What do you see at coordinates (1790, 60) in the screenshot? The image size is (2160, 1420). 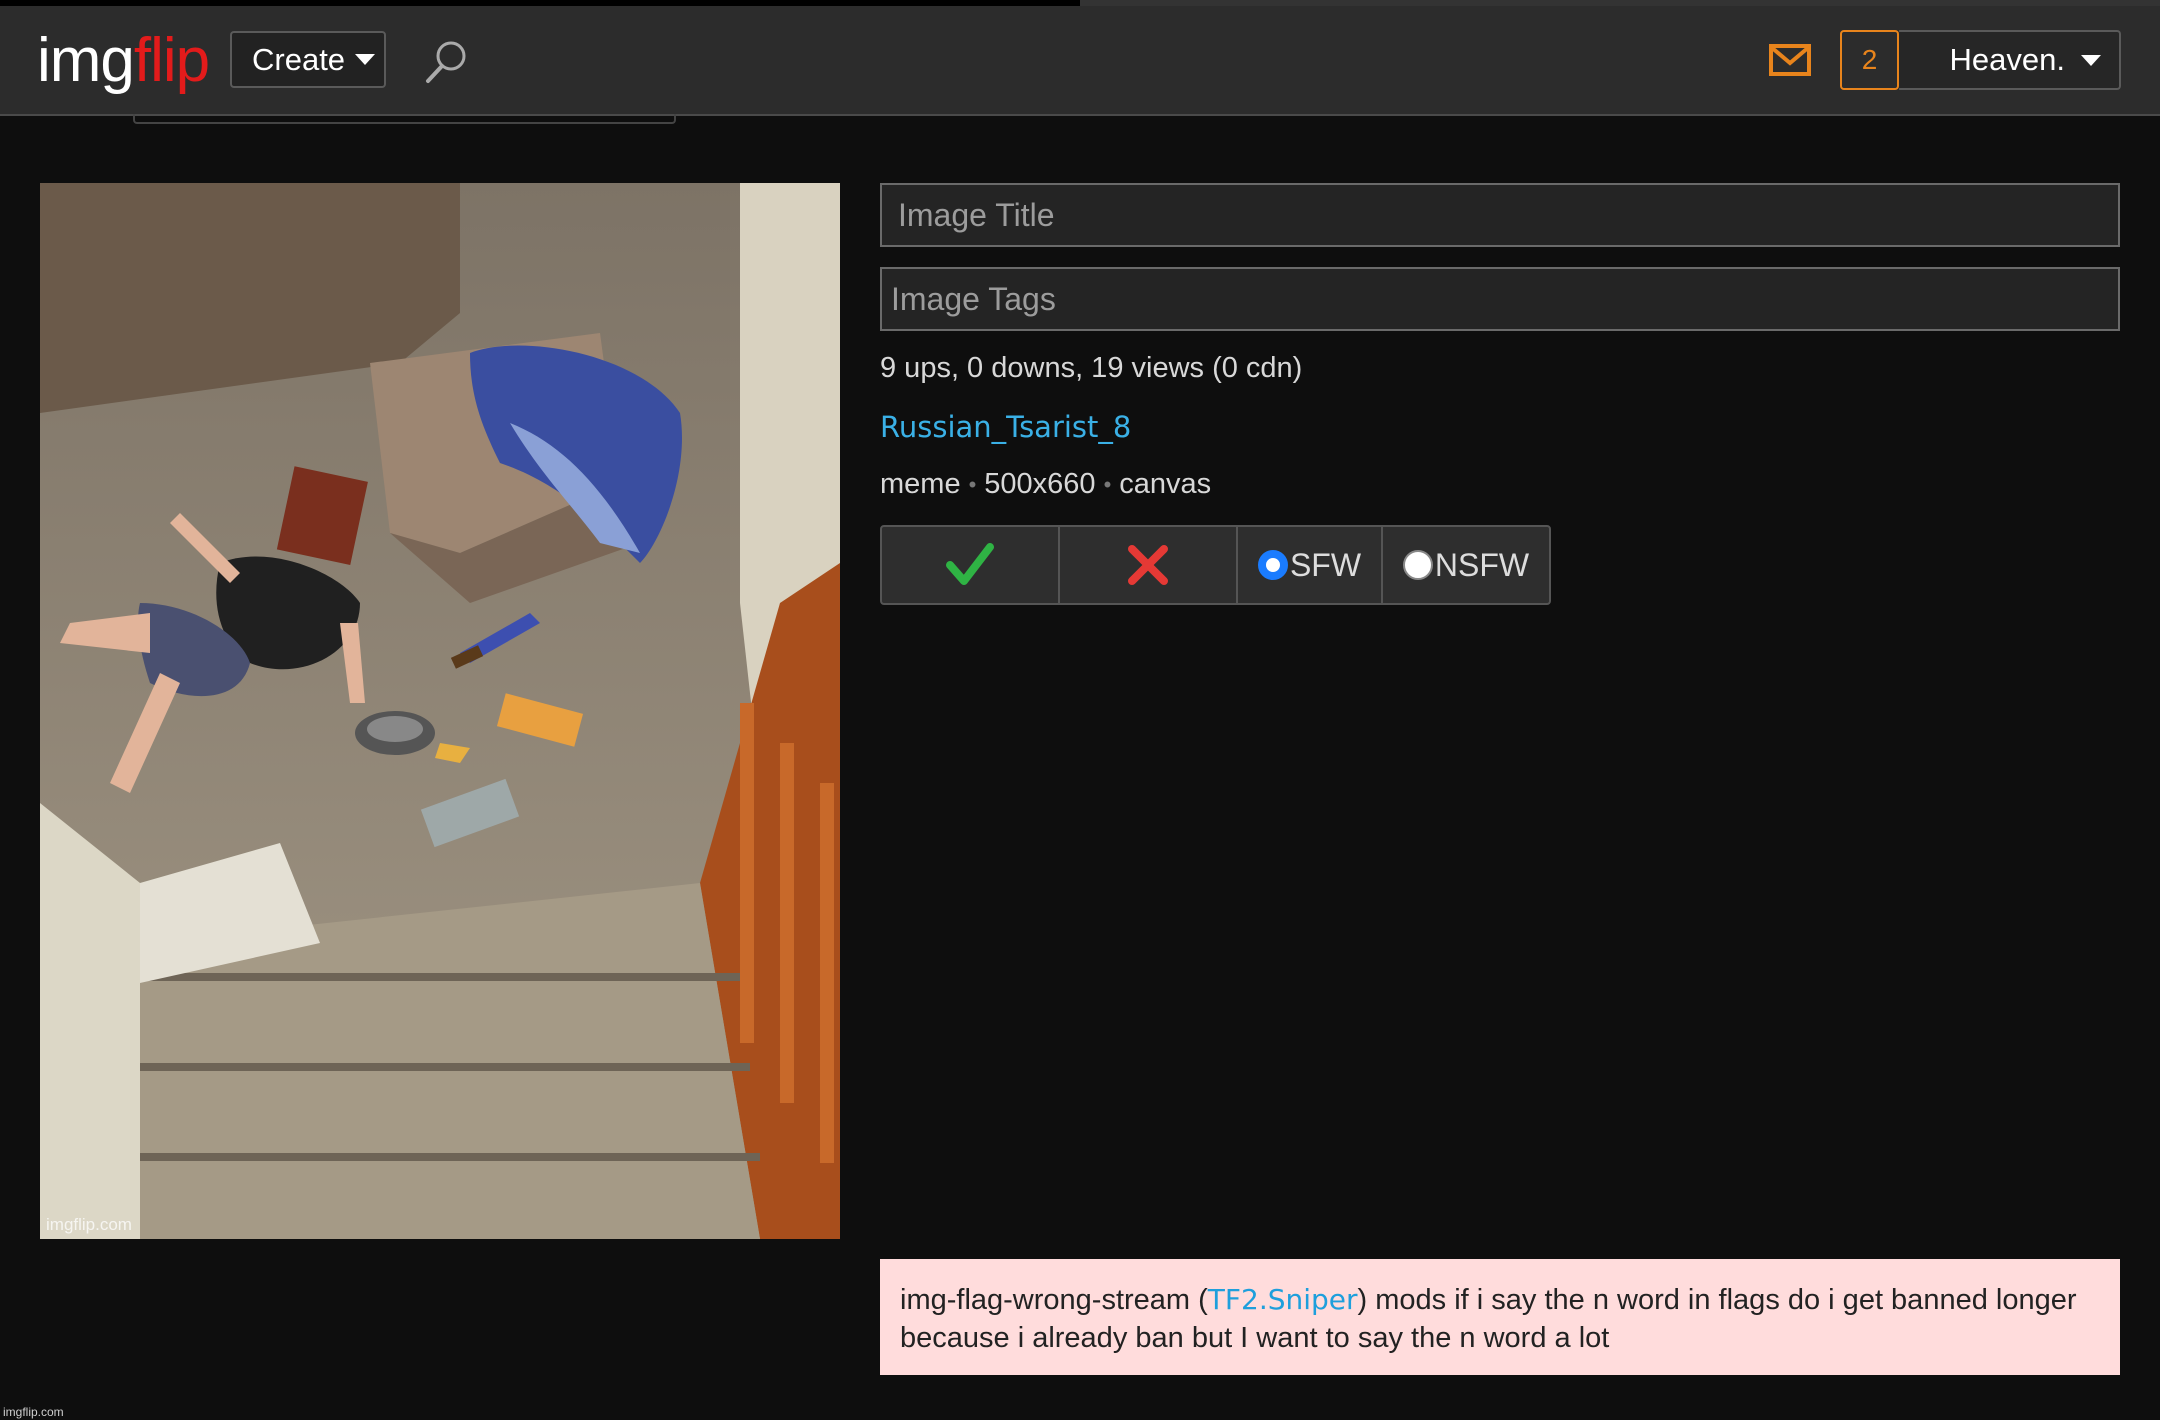 I see `mail-icon` at bounding box center [1790, 60].